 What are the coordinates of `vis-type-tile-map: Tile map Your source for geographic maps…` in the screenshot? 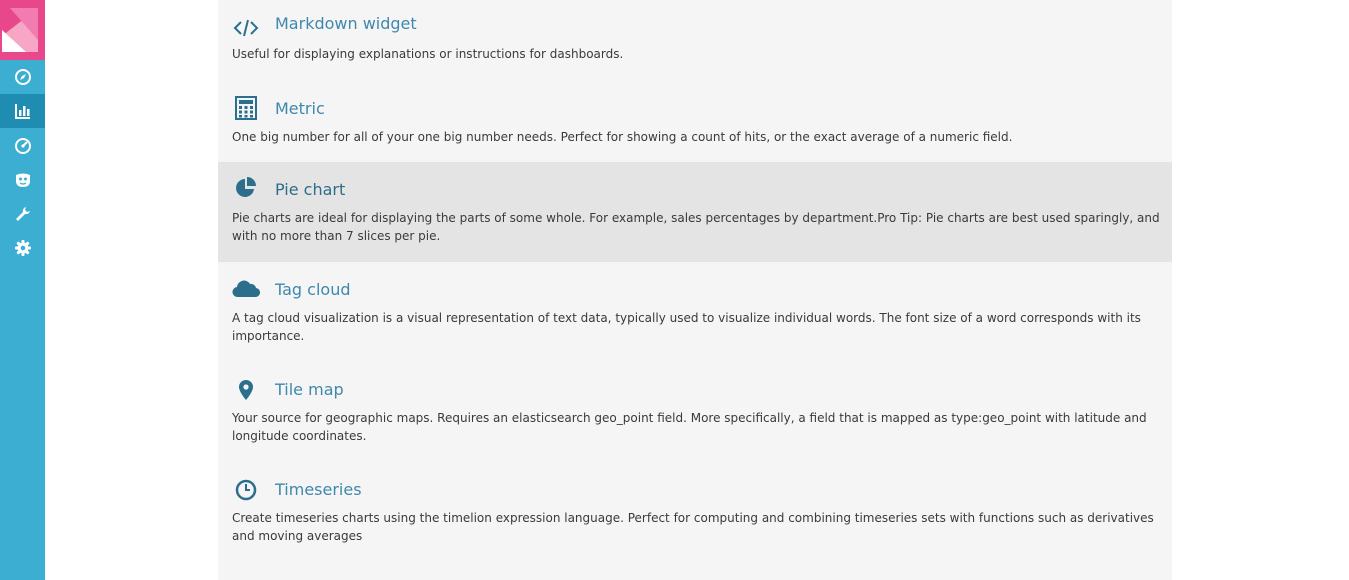 It's located at (695, 412).